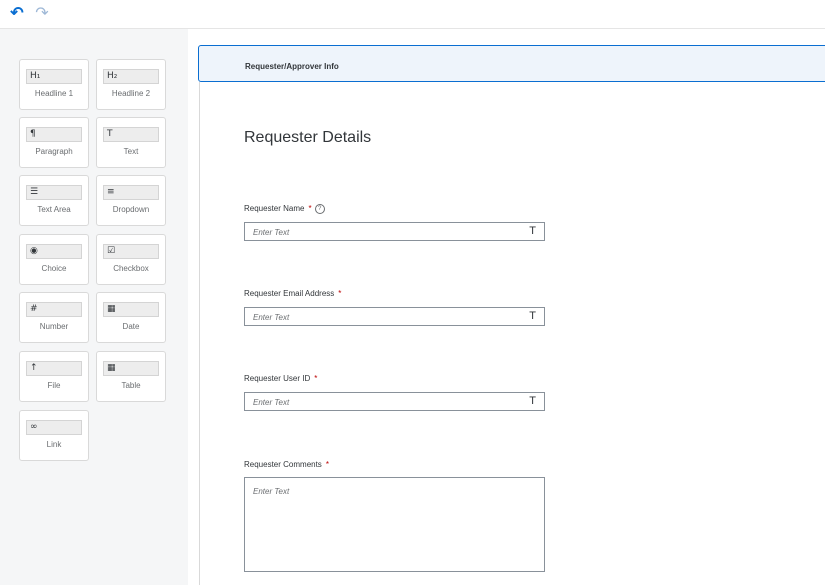  I want to click on palette-item-table: ▦ Table, so click(131, 376).